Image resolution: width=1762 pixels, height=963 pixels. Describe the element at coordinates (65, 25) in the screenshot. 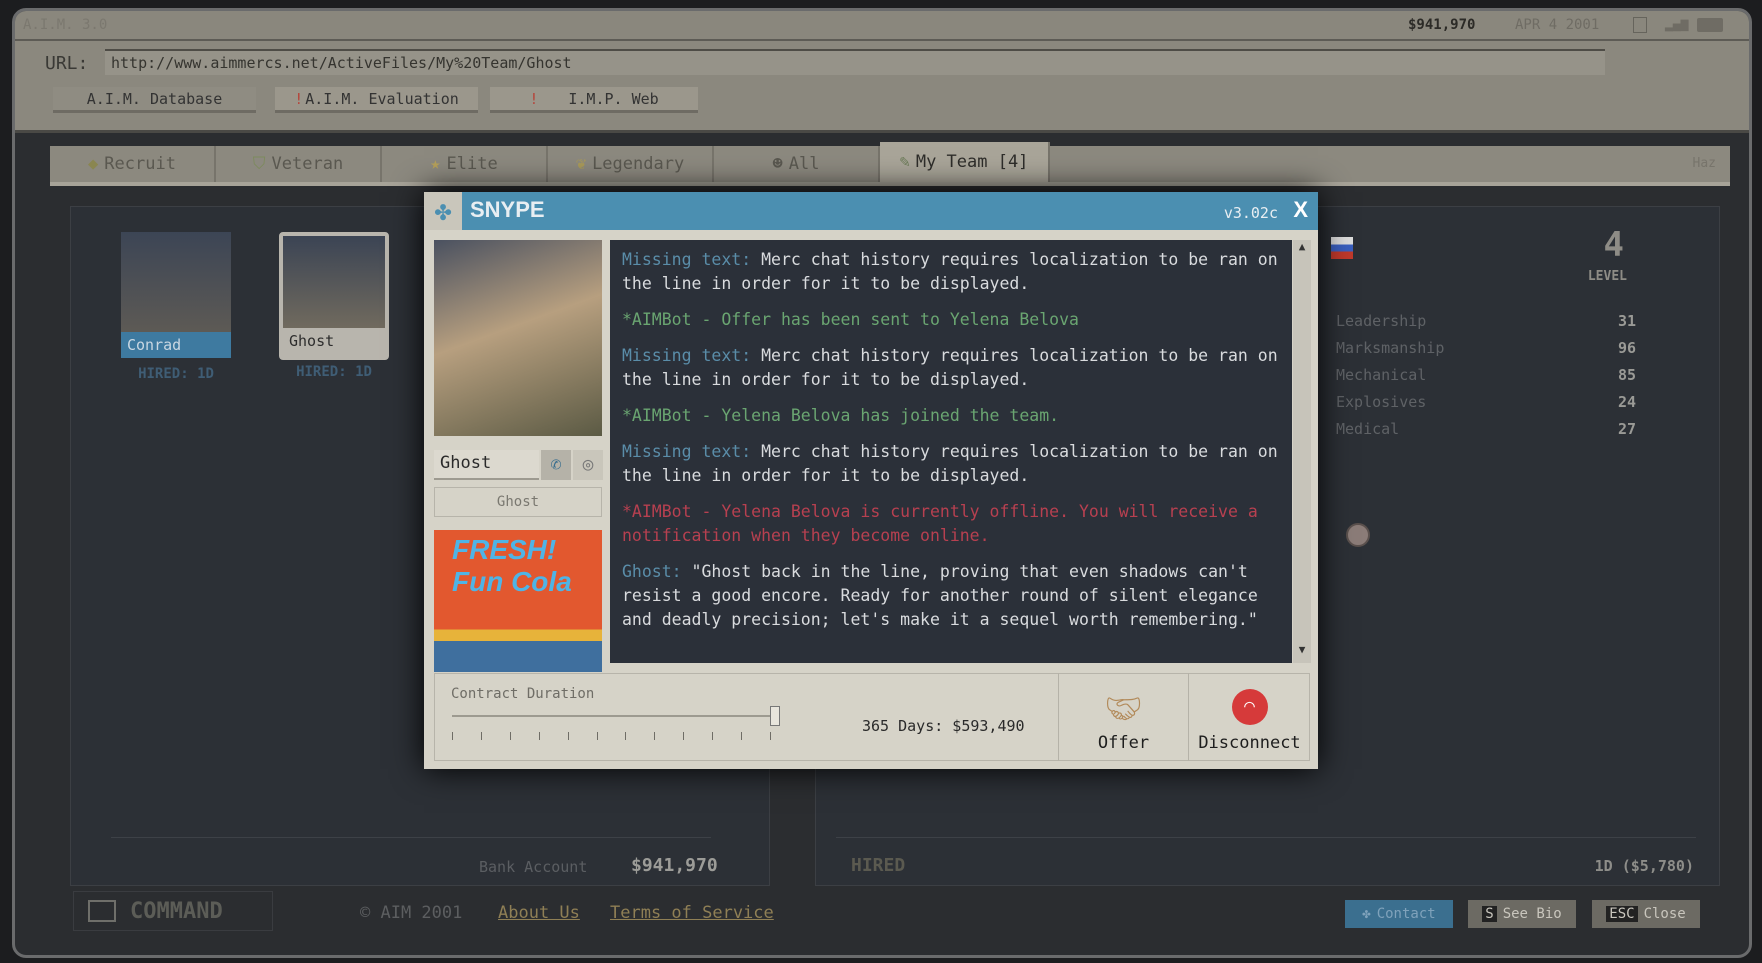

I see `app-title: A.I.M. 3.0` at that location.